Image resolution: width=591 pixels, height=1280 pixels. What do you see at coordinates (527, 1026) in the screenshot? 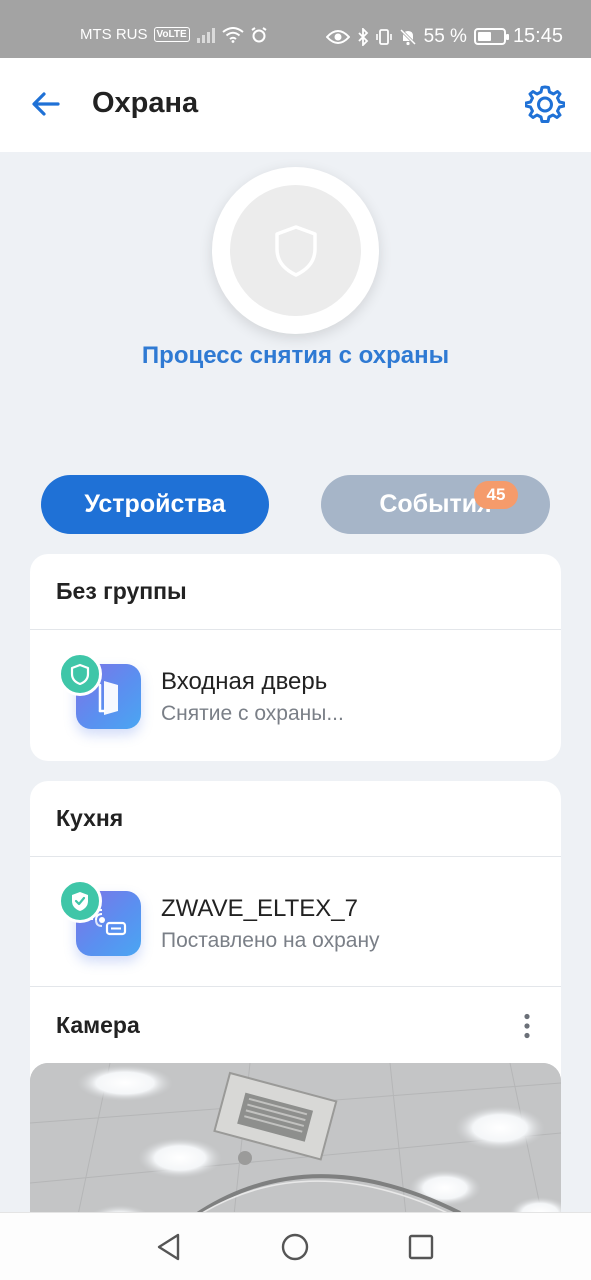
I see `more-vertical-icon` at bounding box center [527, 1026].